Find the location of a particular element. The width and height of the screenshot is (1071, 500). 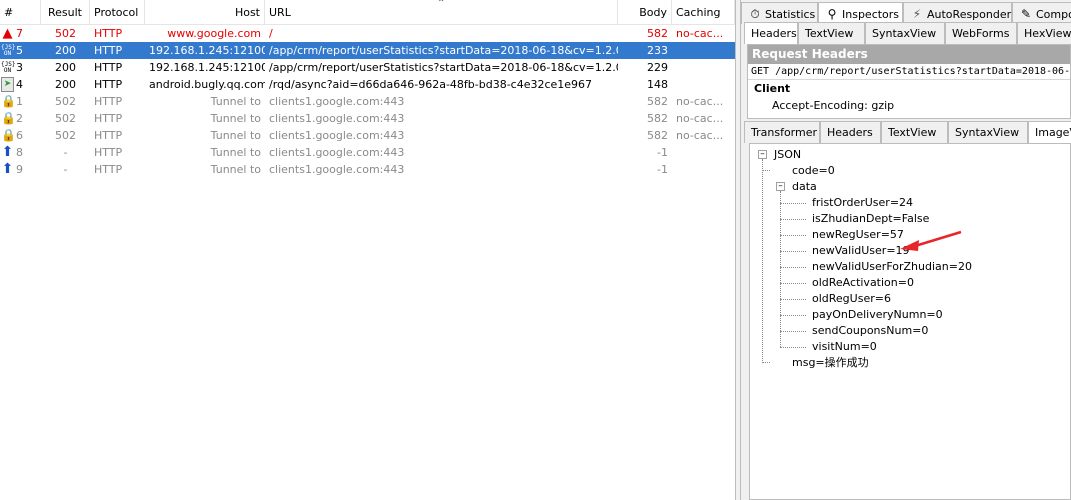

column-result: Result is located at coordinates (65, 12).